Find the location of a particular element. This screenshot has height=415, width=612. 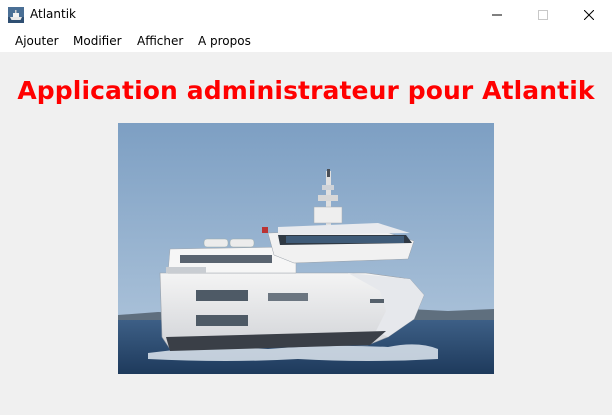

menu-ajouter: Ajouter is located at coordinates (37, 41).